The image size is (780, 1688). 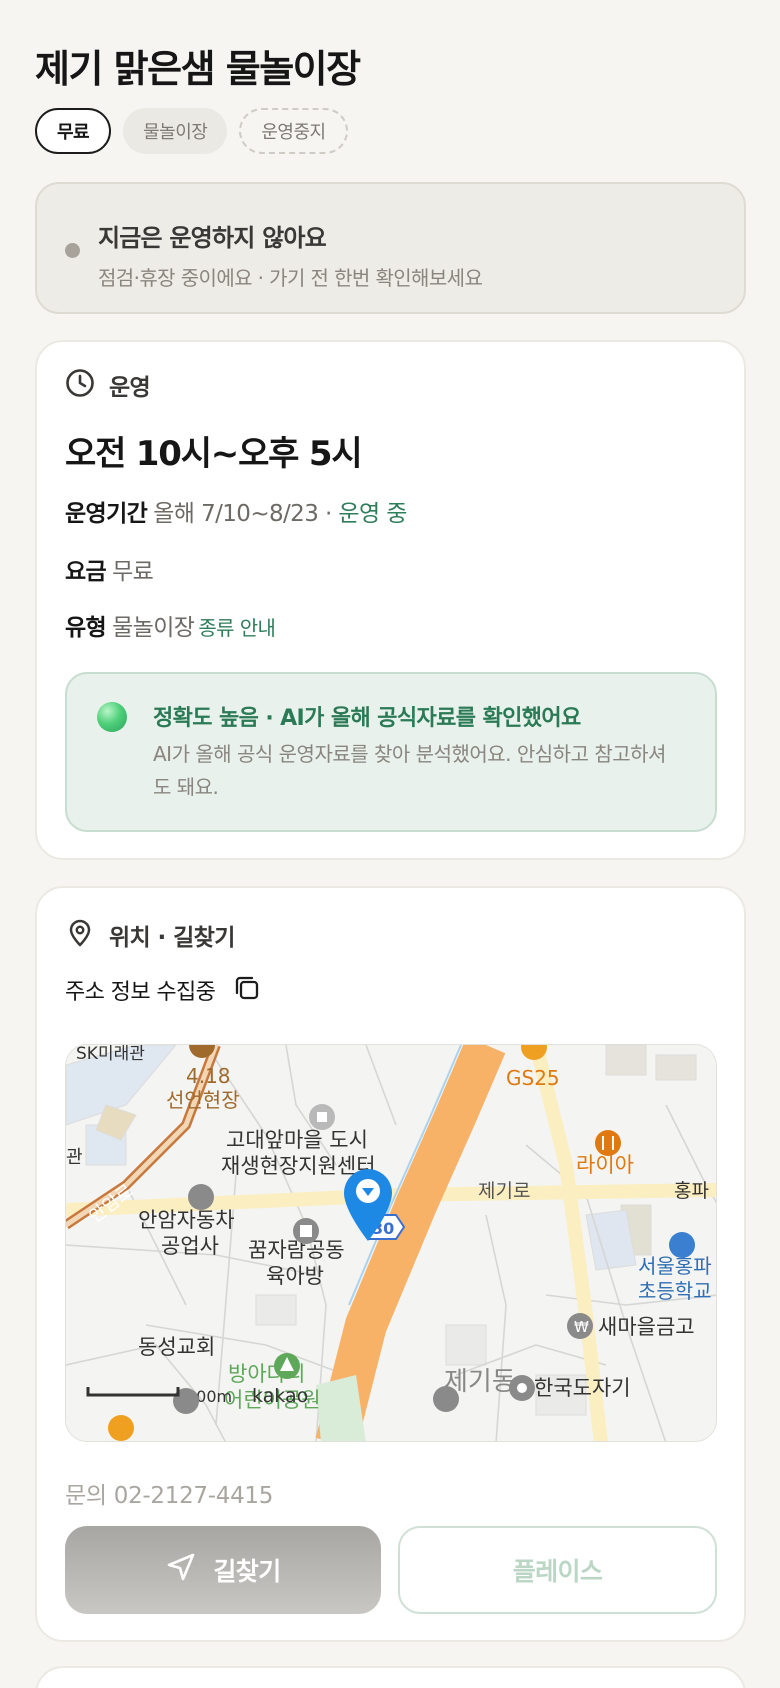 What do you see at coordinates (298, 1166) in the screenshot?
I see `map-label-center-b: 재생현장지원센터` at bounding box center [298, 1166].